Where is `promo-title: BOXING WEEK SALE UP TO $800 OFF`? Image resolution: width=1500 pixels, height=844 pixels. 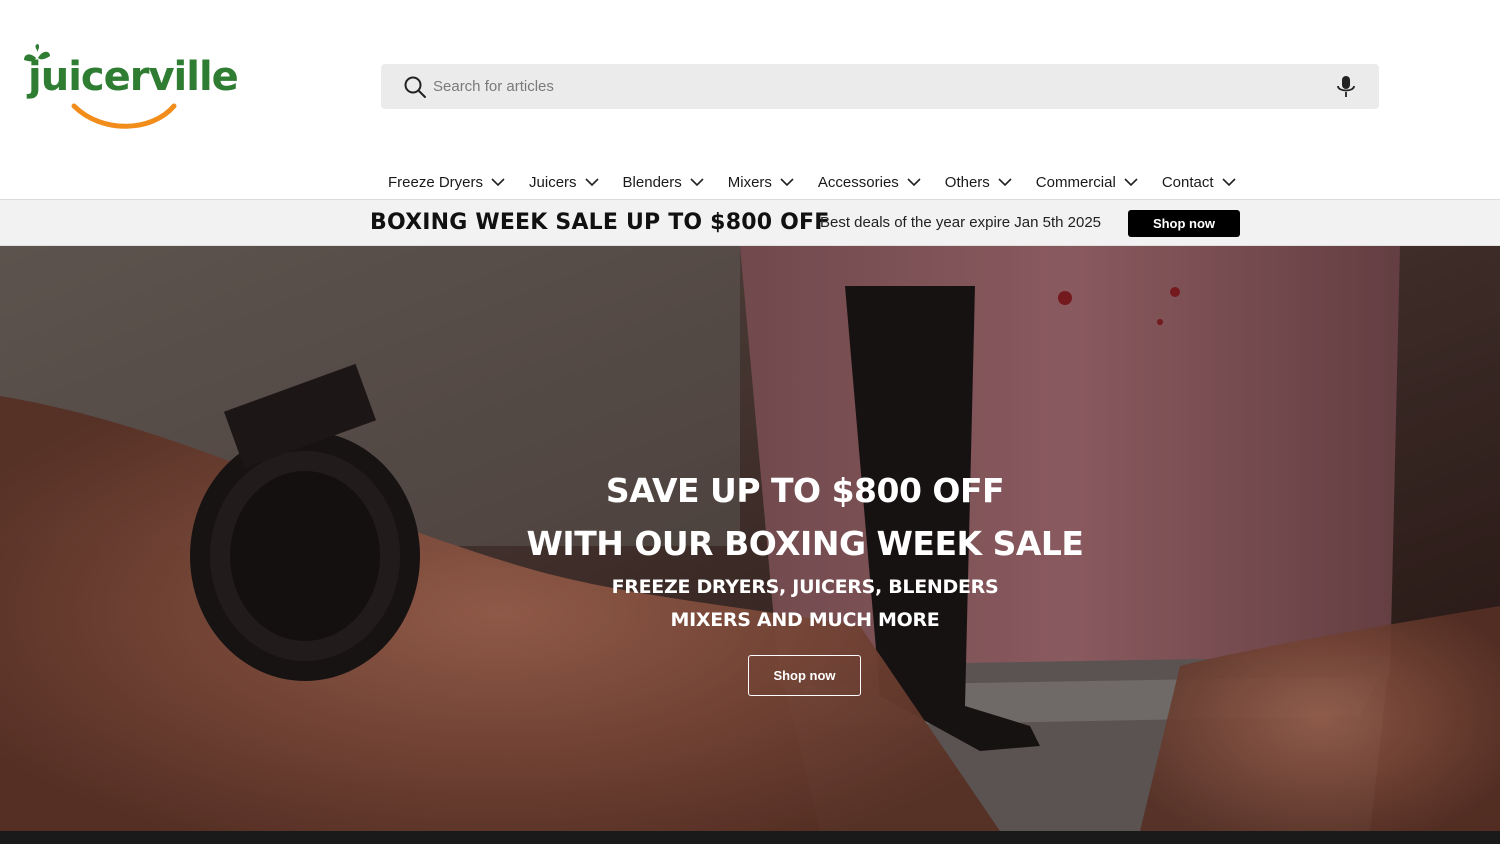
promo-title: BOXING WEEK SALE UP TO $800 OFF is located at coordinates (600, 222).